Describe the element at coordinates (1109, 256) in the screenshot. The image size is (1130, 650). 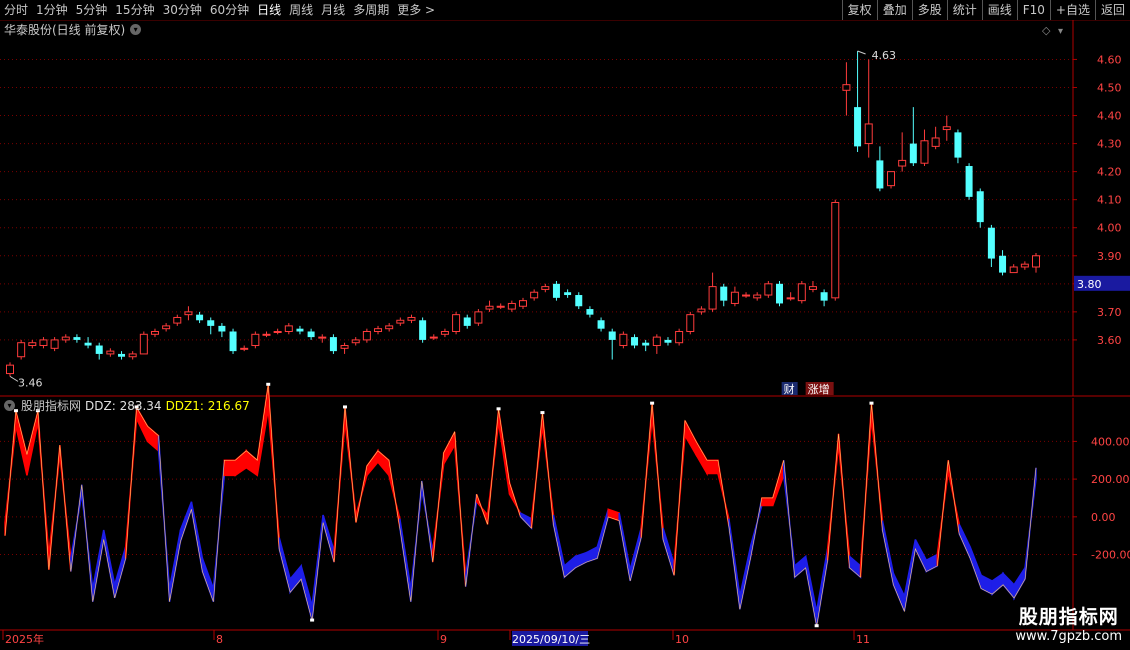
I see `y-tick-label: 3.90` at that location.